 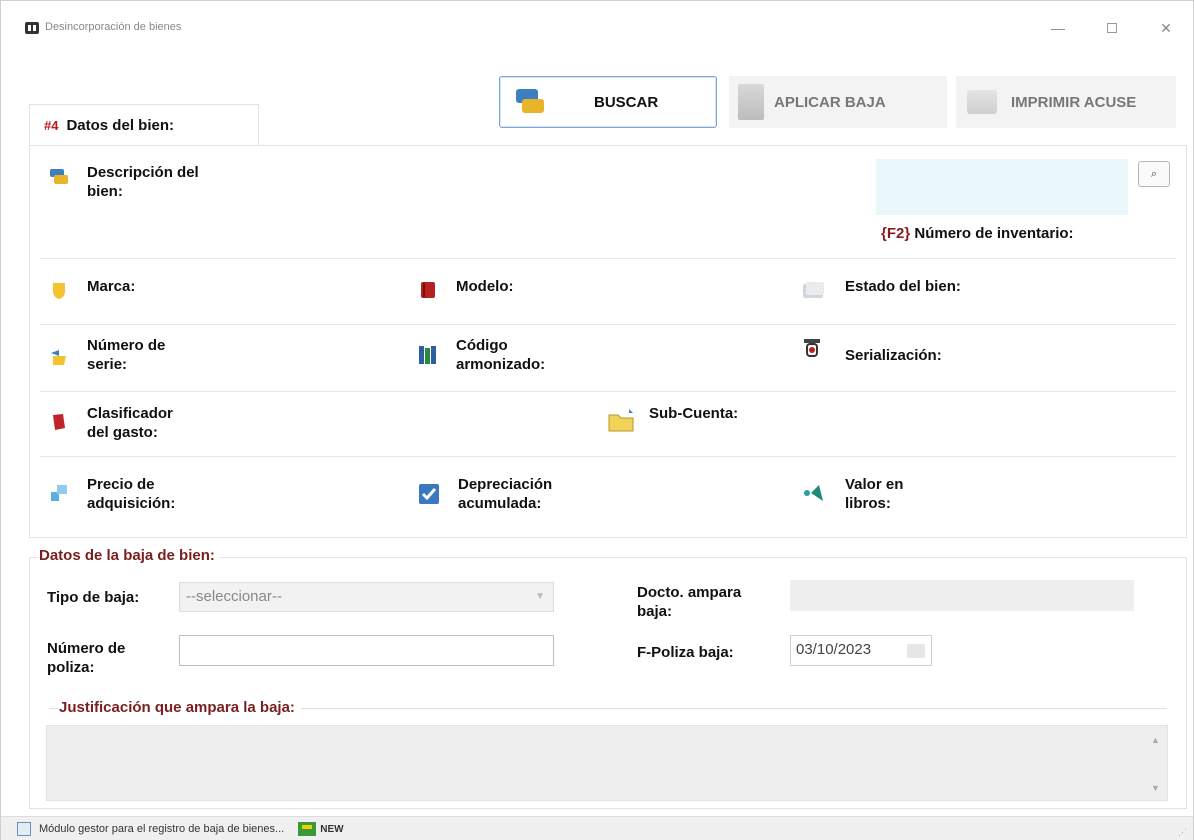 I want to click on maximize-icon, so click(x=1112, y=28).